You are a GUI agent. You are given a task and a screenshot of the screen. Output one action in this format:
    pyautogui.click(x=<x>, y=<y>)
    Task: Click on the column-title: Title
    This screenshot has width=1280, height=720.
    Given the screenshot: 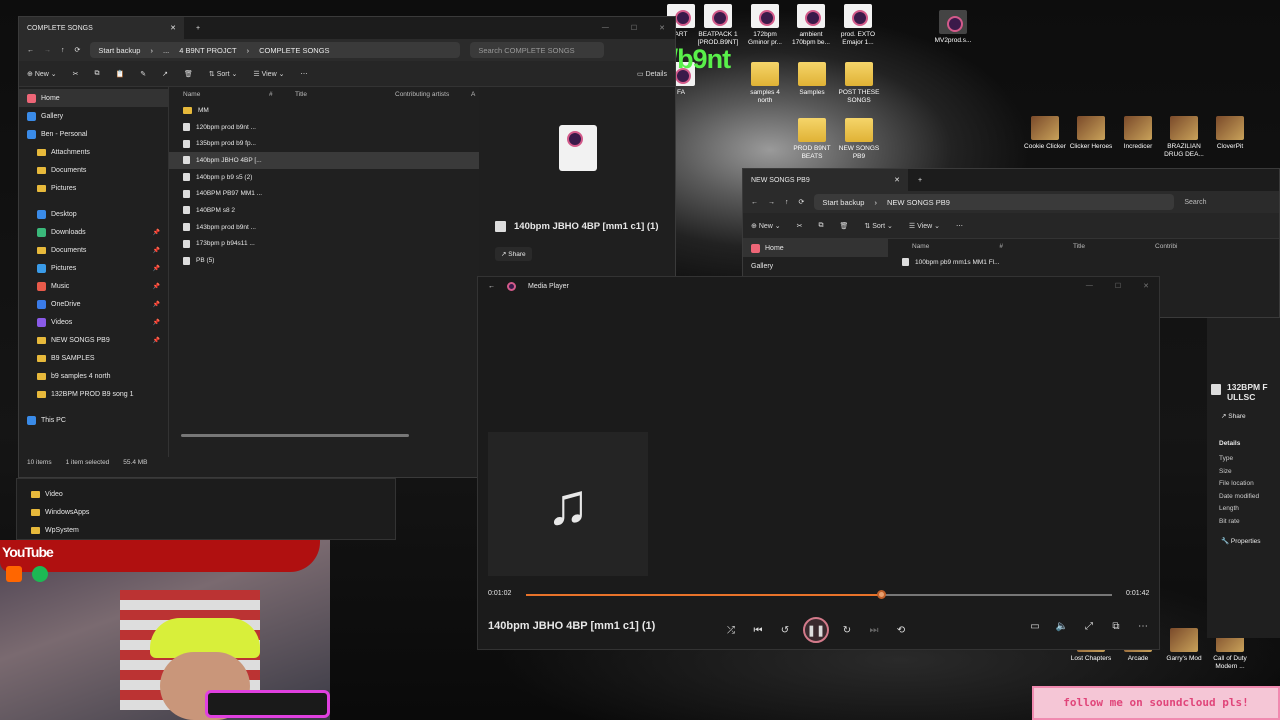 What is the action you would take?
    pyautogui.click(x=345, y=94)
    